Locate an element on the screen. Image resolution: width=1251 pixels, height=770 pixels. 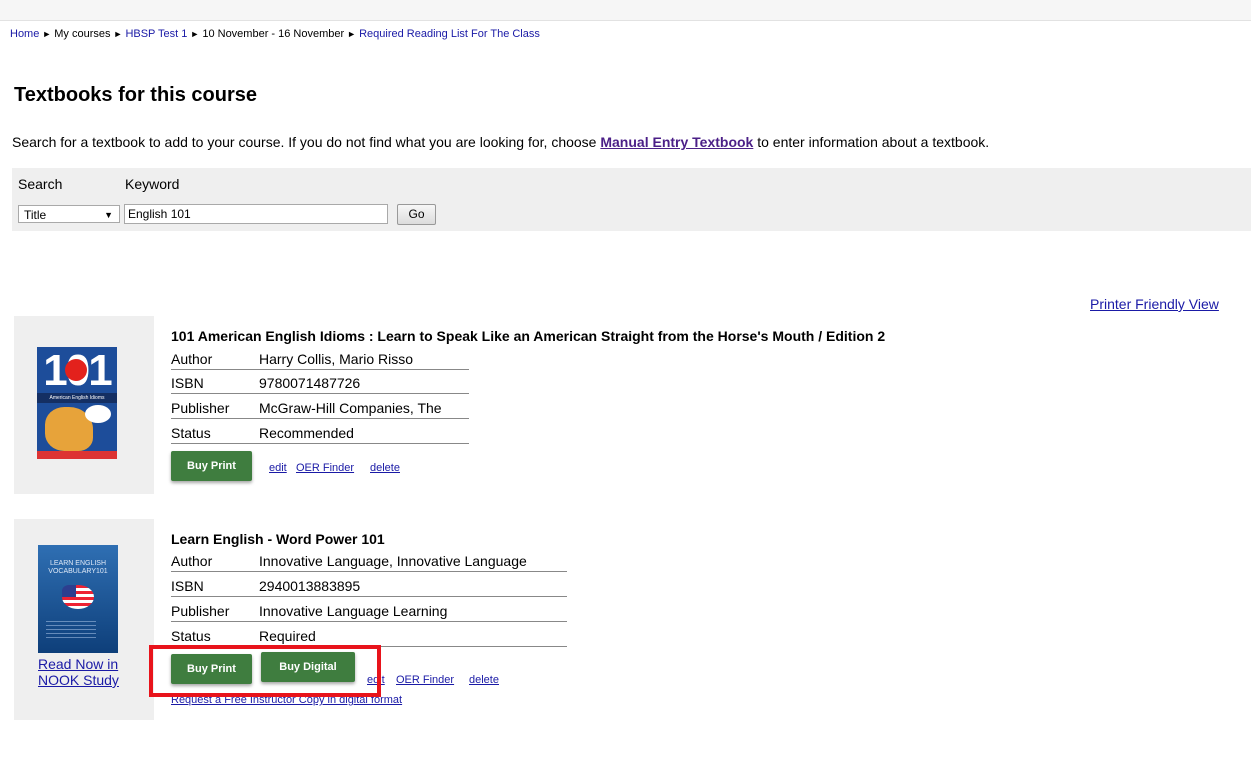
cover-text-lines is located at coordinates (71, 631).